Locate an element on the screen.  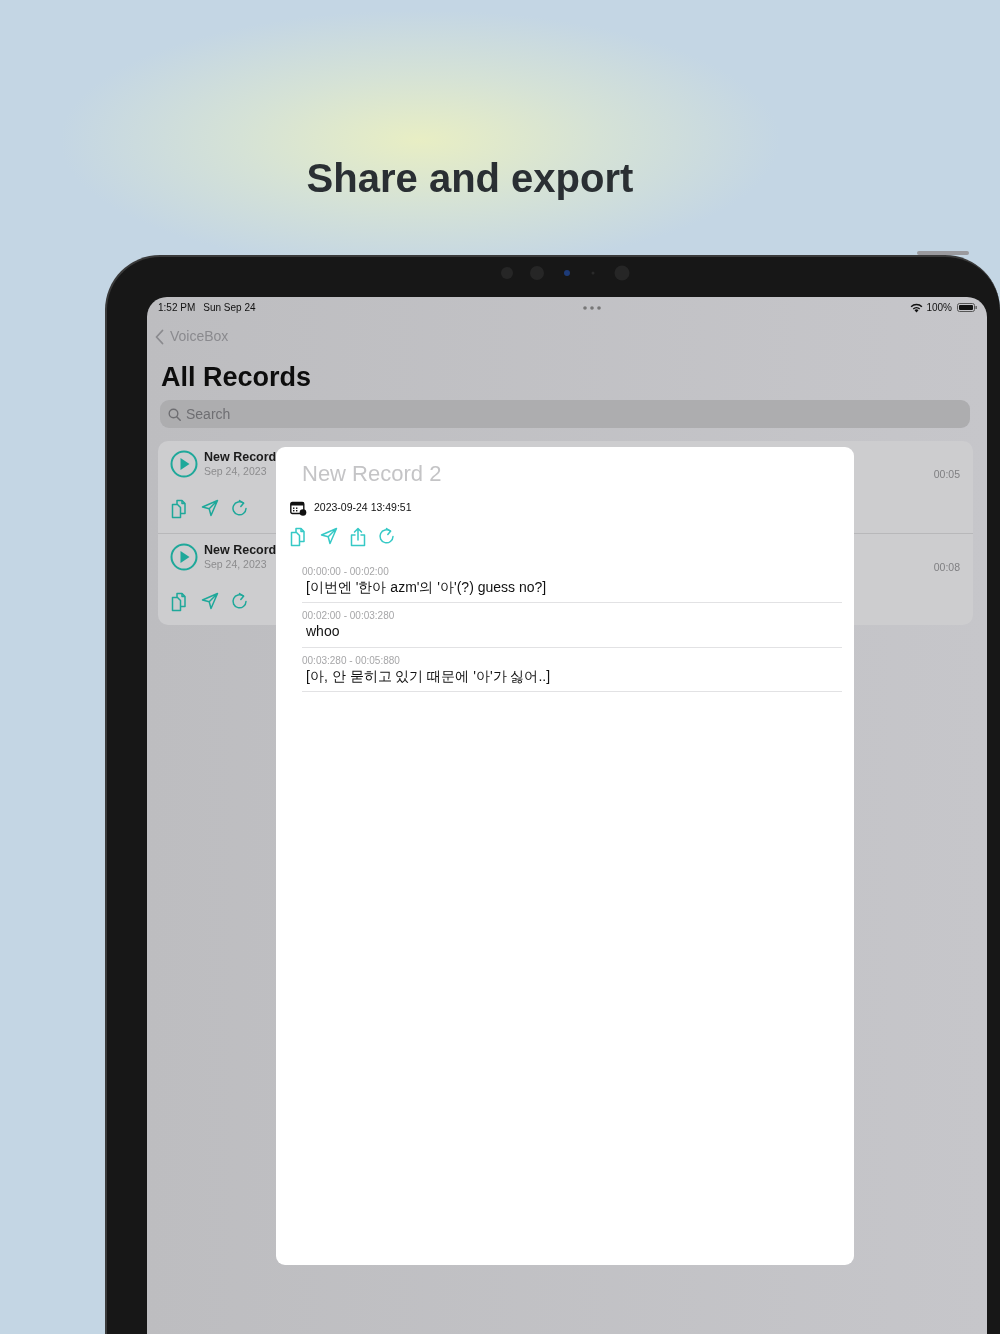
status-time: 1:52 PM is located at coordinates (177, 308).